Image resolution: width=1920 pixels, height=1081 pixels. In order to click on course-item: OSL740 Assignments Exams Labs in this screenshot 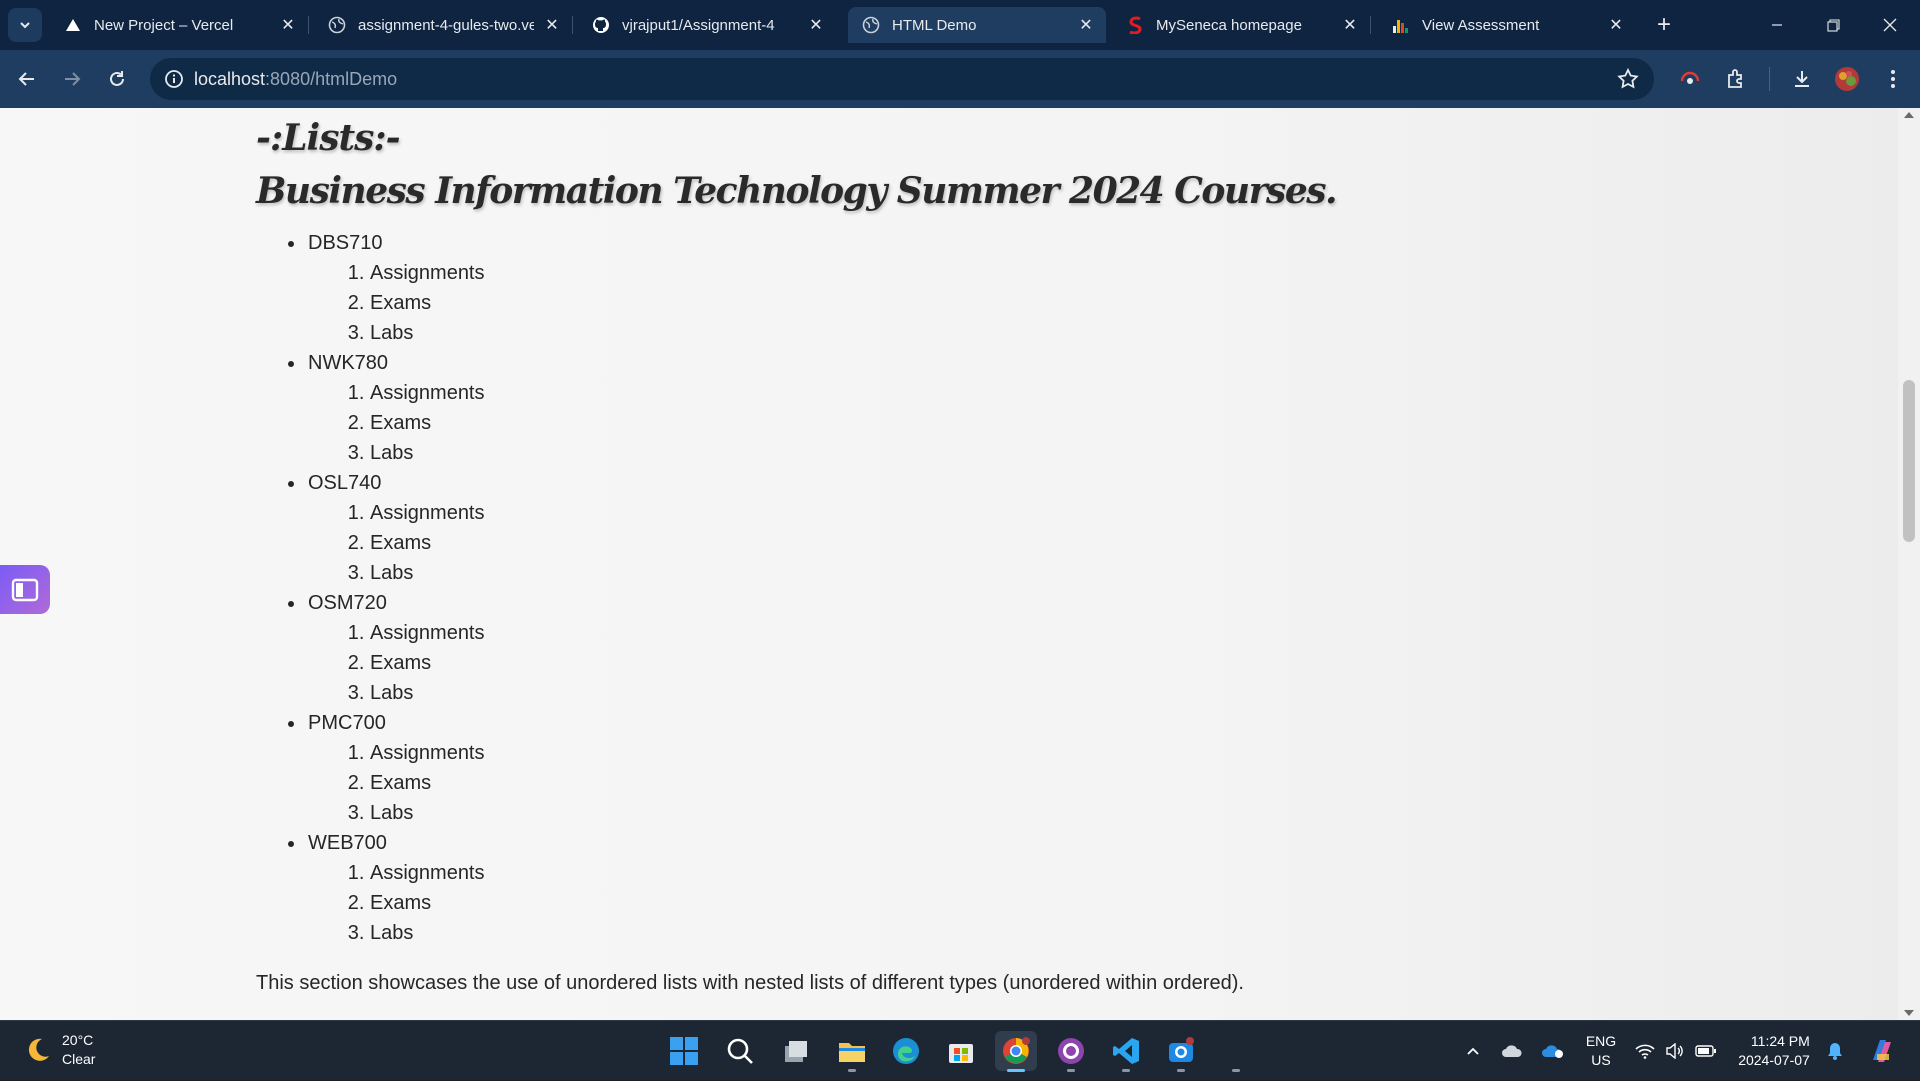, I will do `click(1081, 528)`.